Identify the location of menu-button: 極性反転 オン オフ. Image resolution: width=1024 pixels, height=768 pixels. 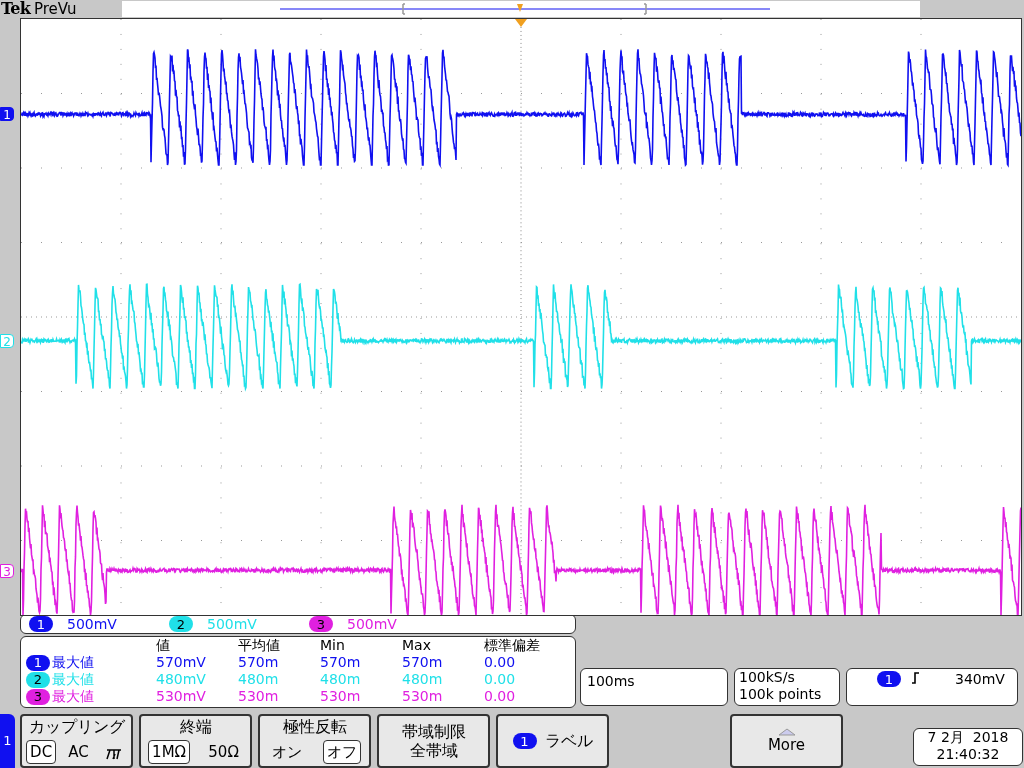
(314, 741).